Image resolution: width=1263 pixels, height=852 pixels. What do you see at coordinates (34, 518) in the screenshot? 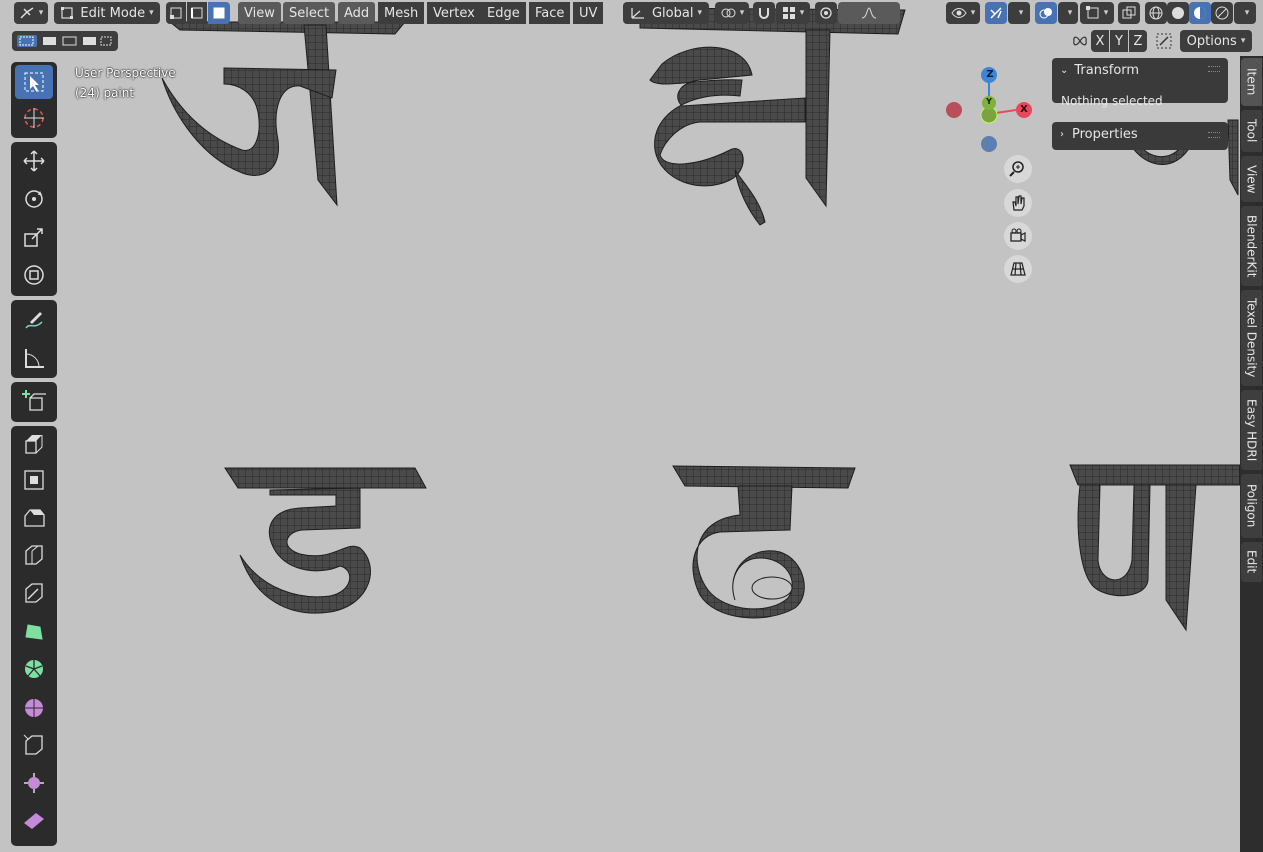
I see `bevel-tool` at bounding box center [34, 518].